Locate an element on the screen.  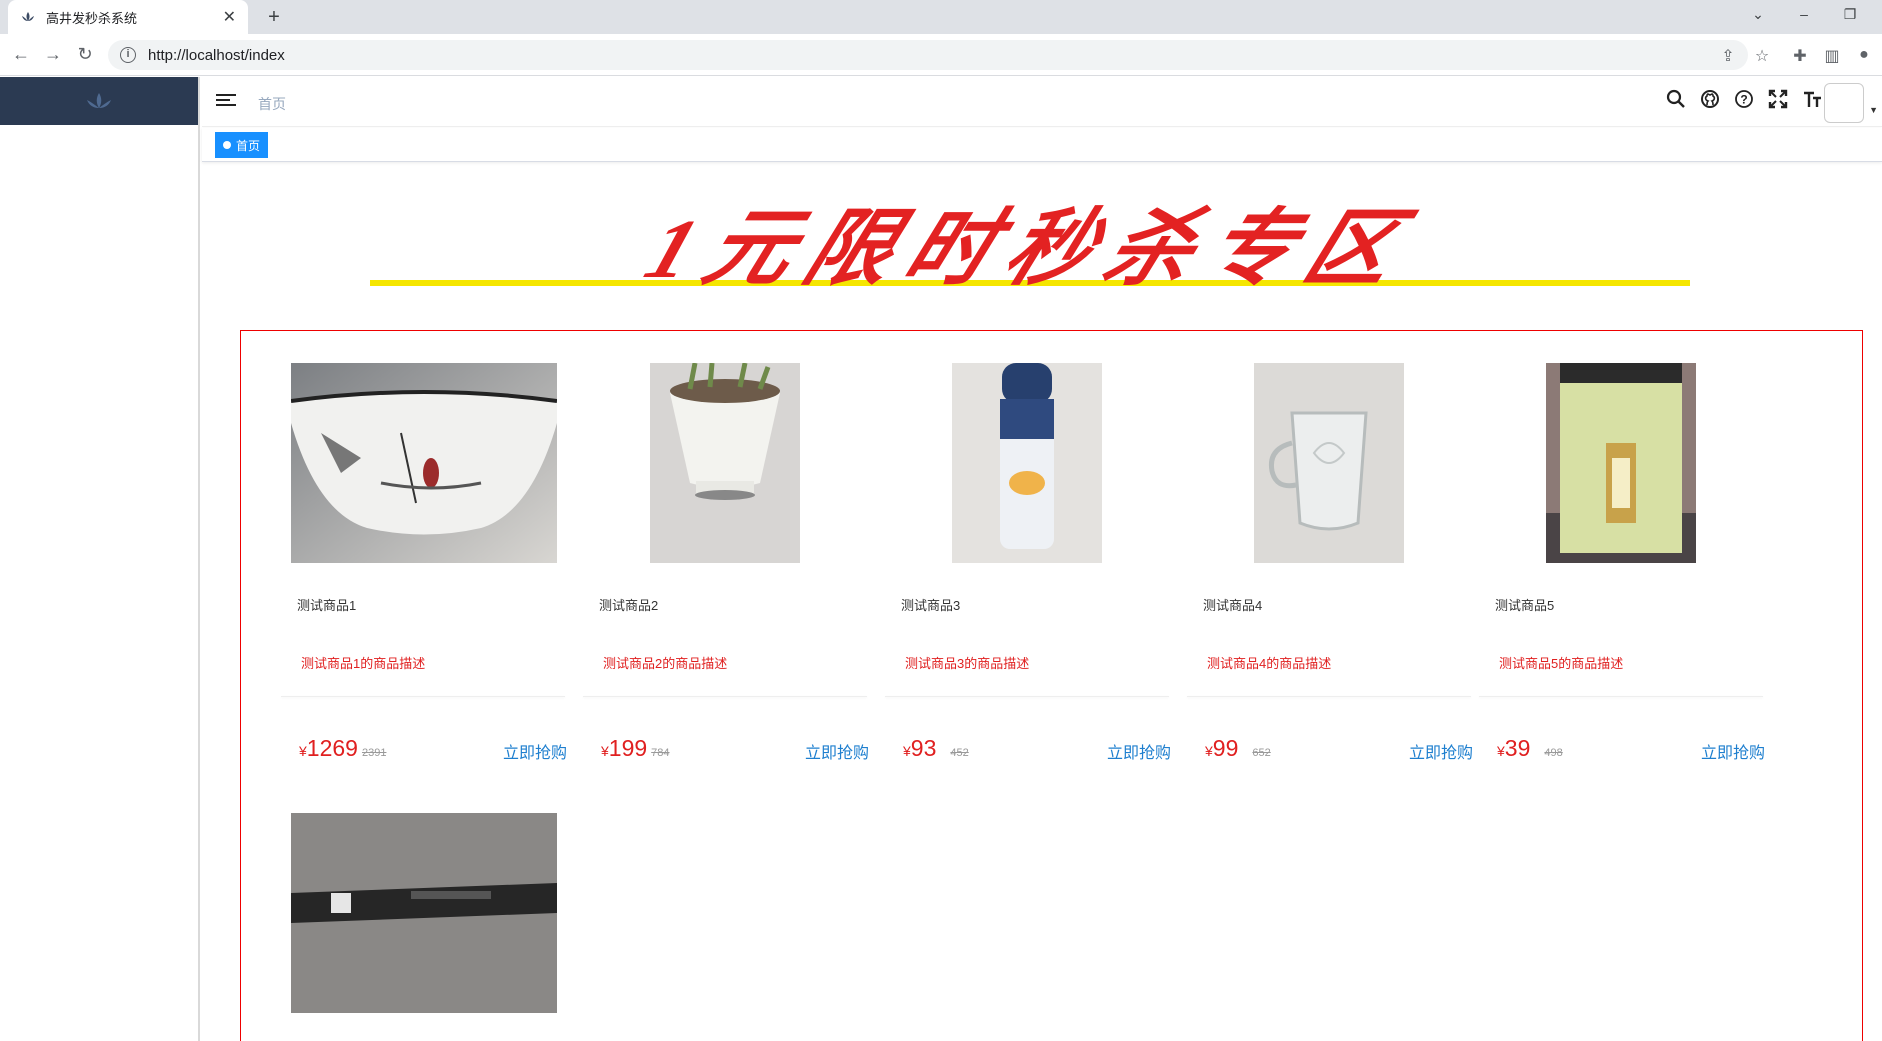
extensions-icon: ✚ is located at coordinates (1800, 56).